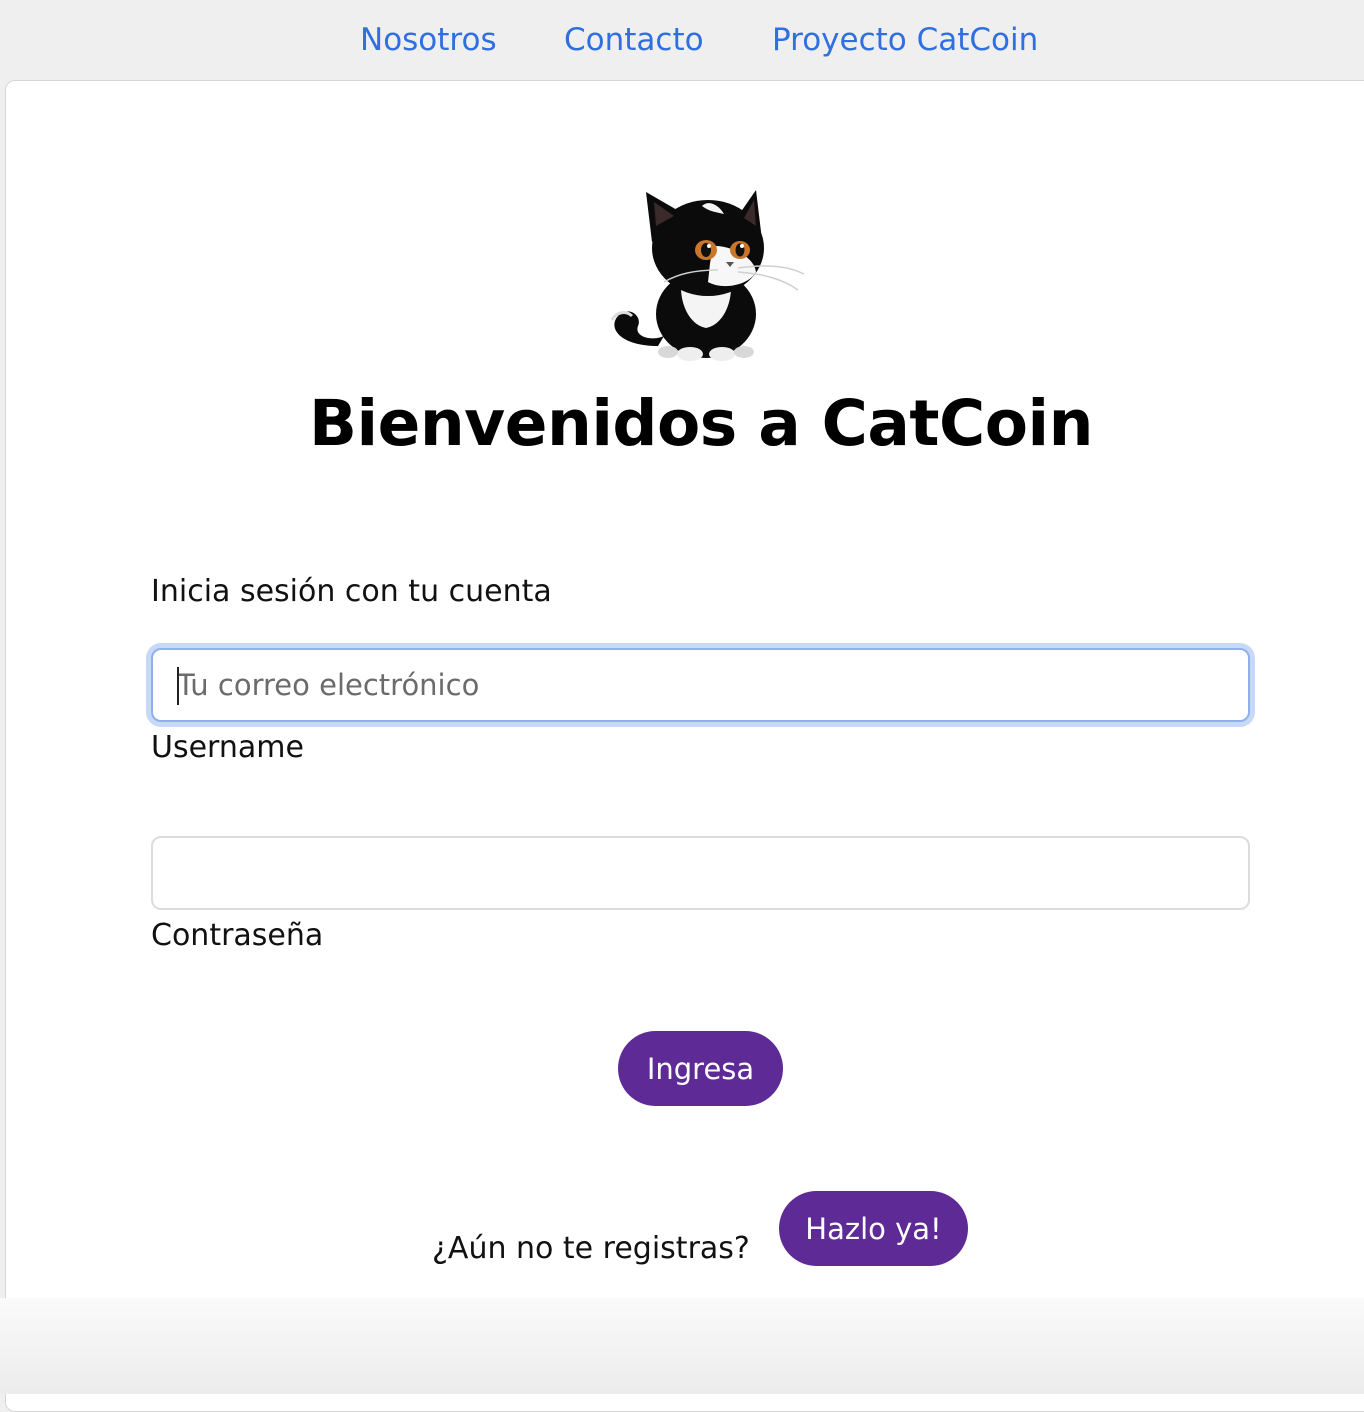 This screenshot has width=1364, height=1412. Describe the element at coordinates (634, 40) in the screenshot. I see `nav-link-contacto: Contacto` at that location.